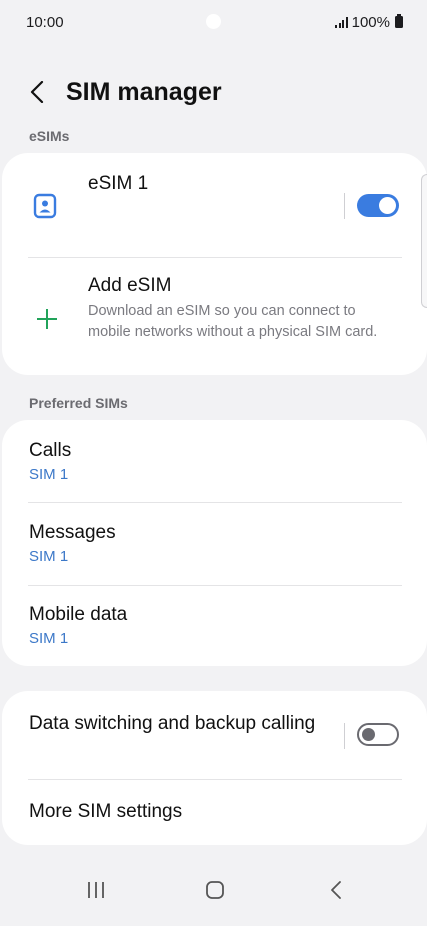  What do you see at coordinates (78, 614) in the screenshot?
I see `mobile-data-title: Mobile data` at bounding box center [78, 614].